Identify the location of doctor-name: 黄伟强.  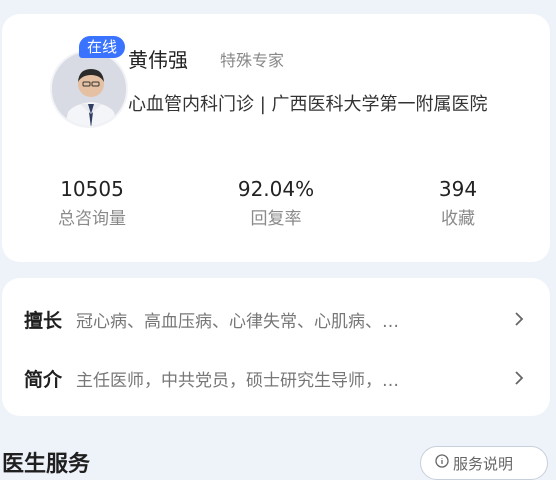
(158, 60).